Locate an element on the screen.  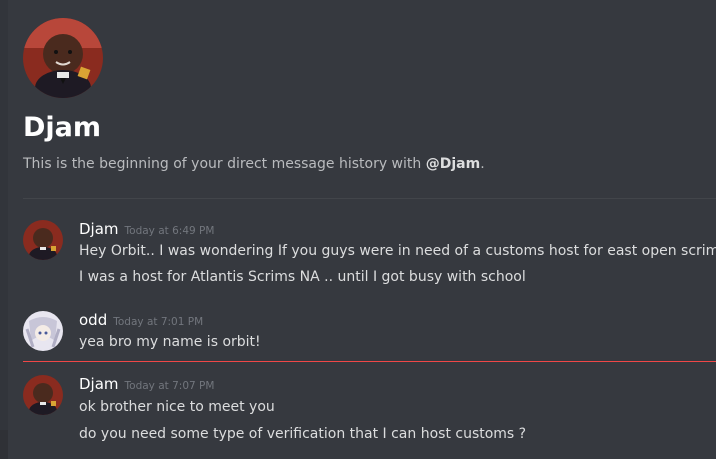
avatar-djam-large is located at coordinates (63, 58).